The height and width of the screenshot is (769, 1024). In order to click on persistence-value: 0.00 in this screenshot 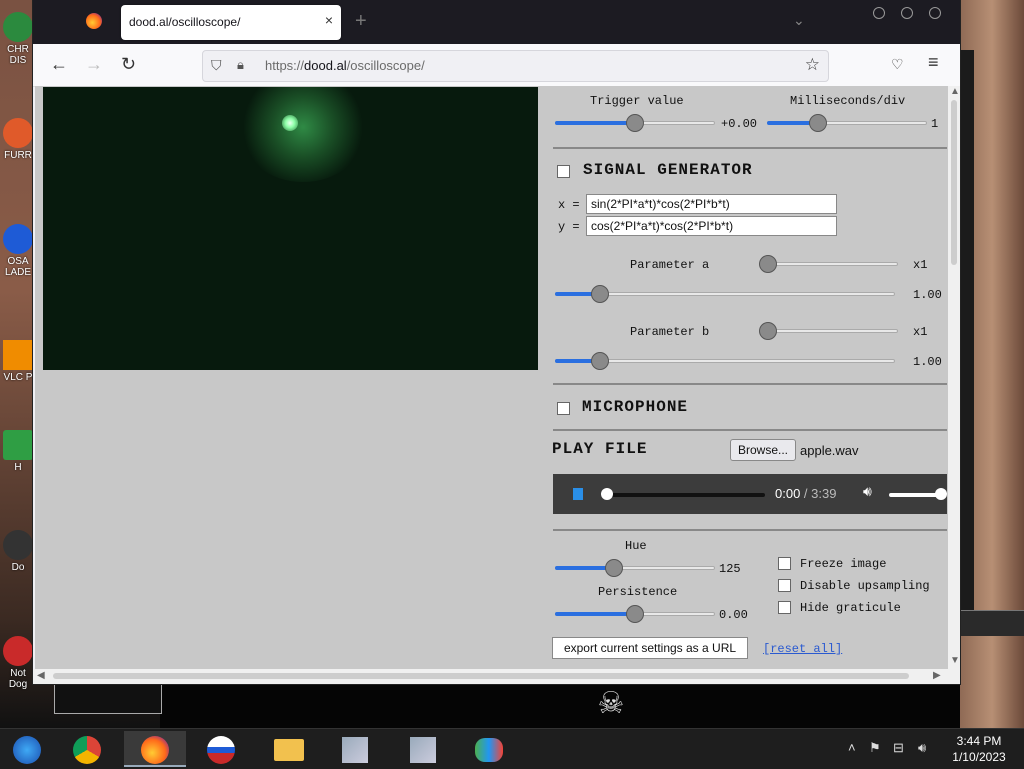, I will do `click(733, 615)`.